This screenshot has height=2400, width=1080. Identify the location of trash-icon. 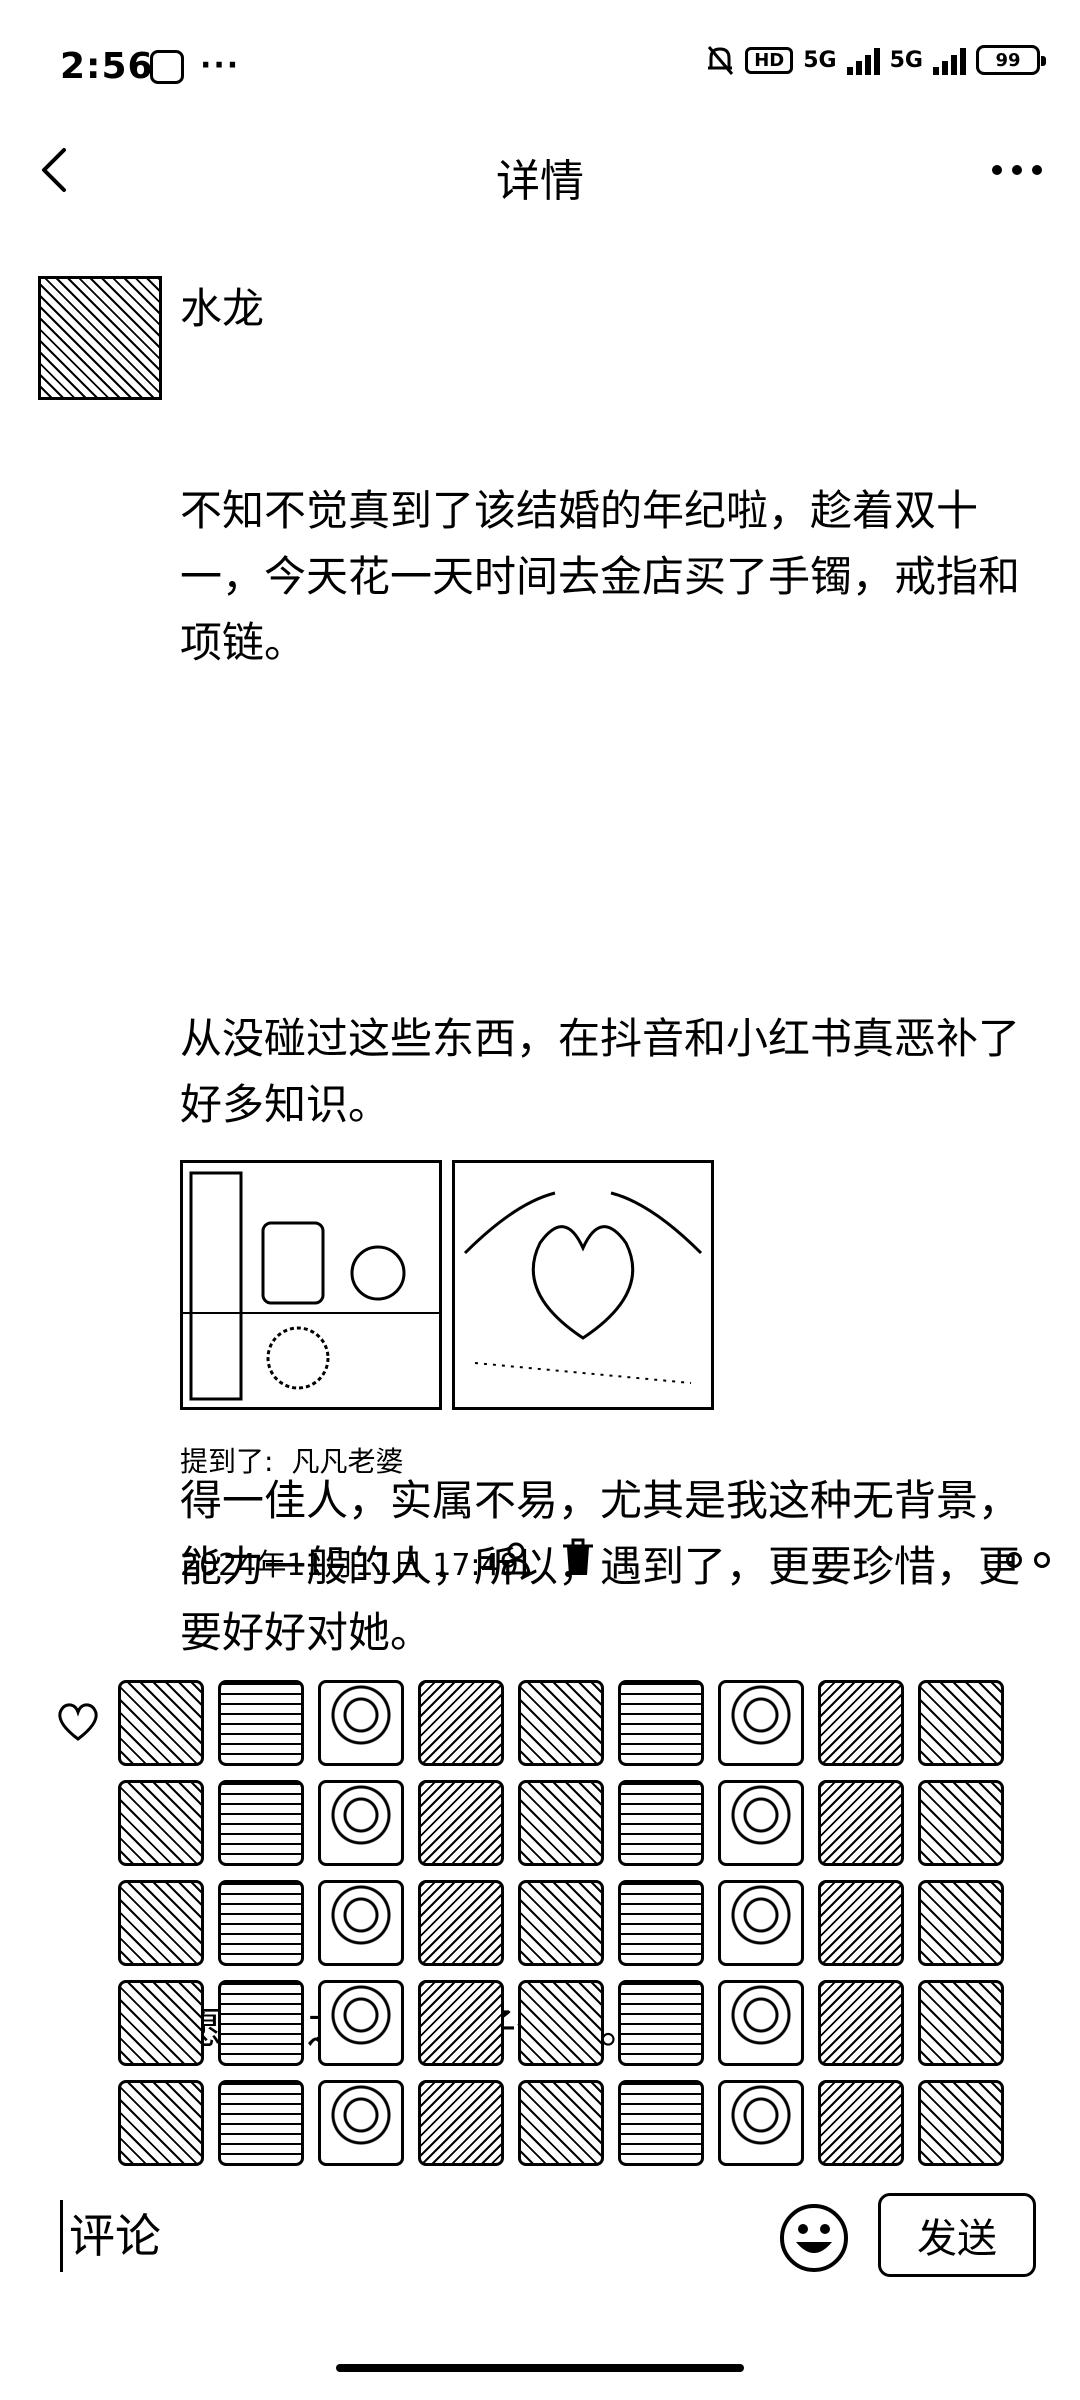
(578, 1556).